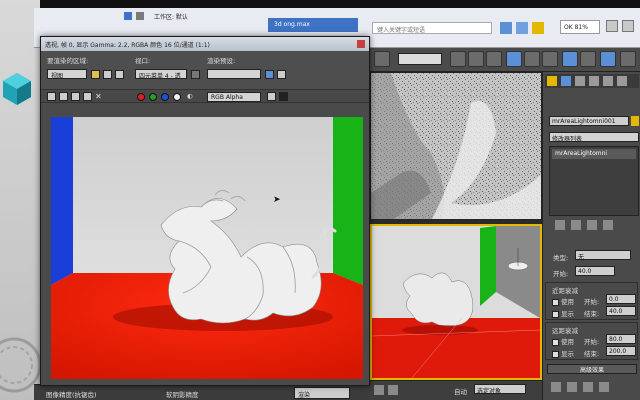 This screenshot has height=400, width=640. Describe the element at coordinates (522, 28) in the screenshot. I see `star-icon` at that location.